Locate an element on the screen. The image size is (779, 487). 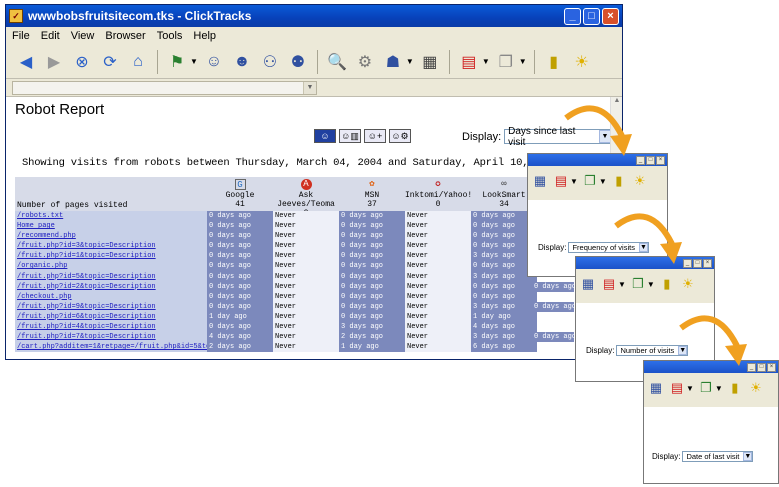
back-arrow-icon: ◀ is located at coordinates (26, 62).